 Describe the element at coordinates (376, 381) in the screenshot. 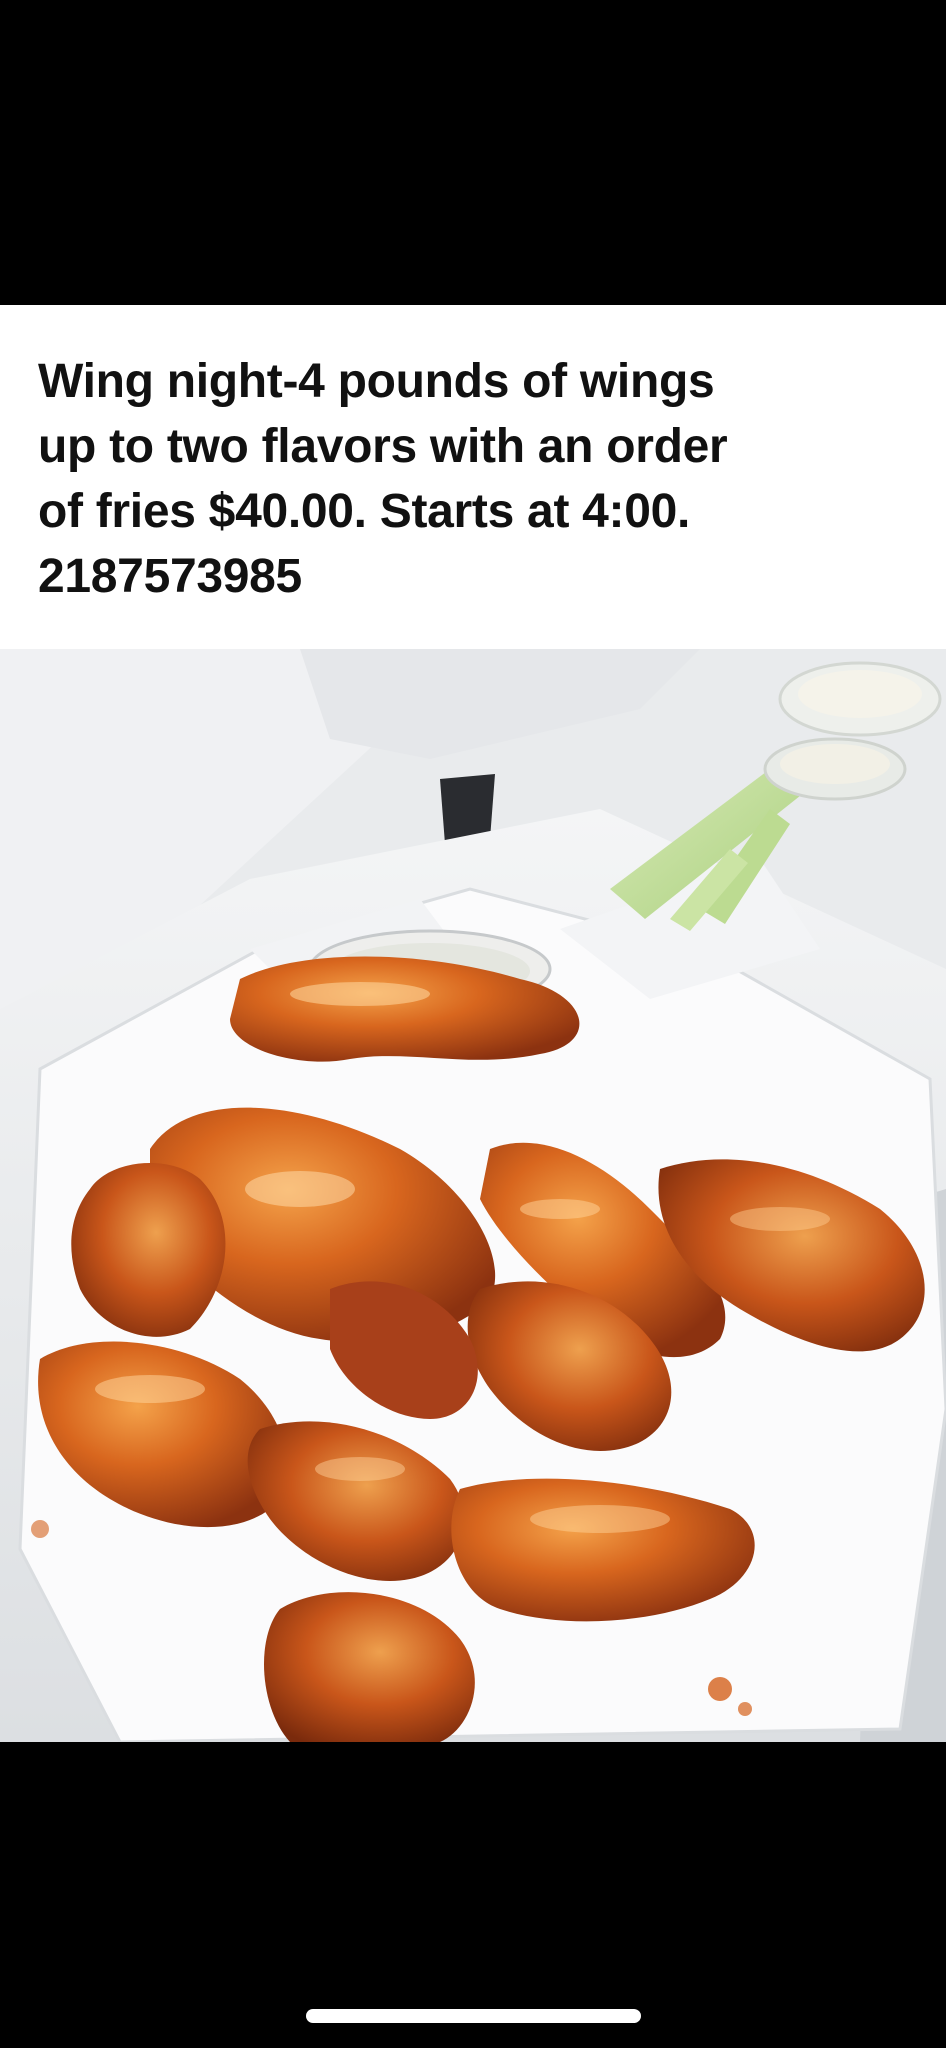

I see `caption-line-1: Wing night-4 pounds of wings` at that location.